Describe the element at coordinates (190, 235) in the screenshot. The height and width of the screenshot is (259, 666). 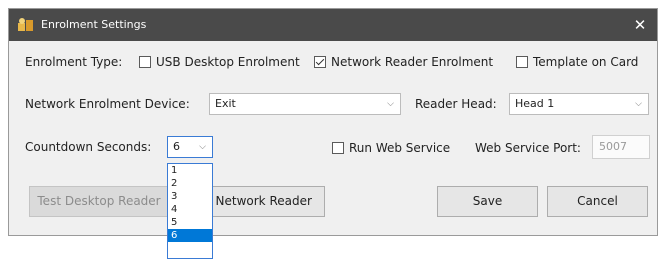
I see `countdown-option-6: 6` at that location.